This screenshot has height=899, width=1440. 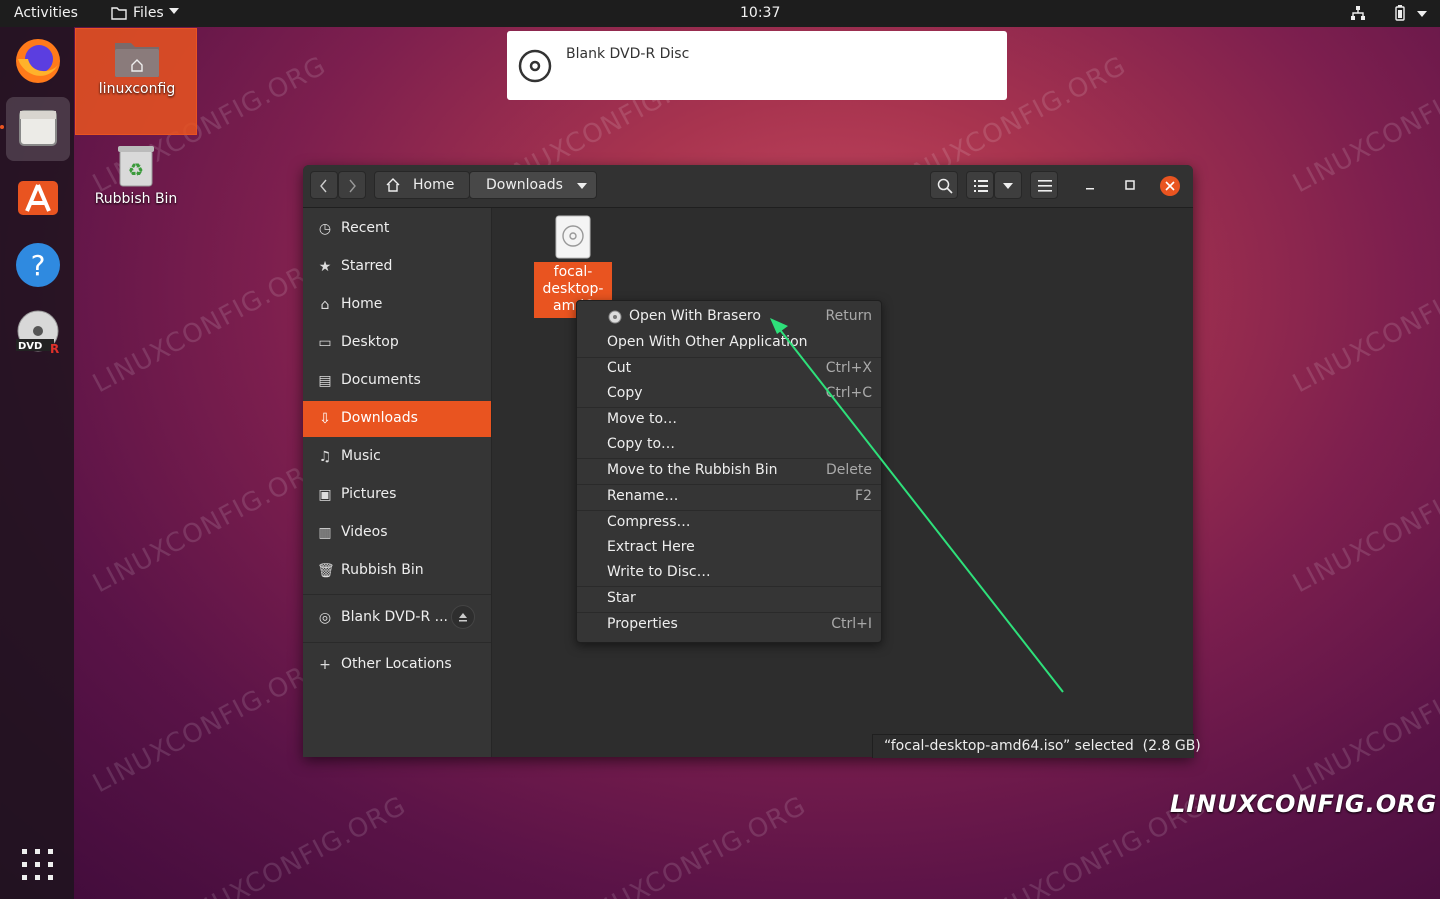 I want to click on app-menu: Files, so click(x=146, y=13).